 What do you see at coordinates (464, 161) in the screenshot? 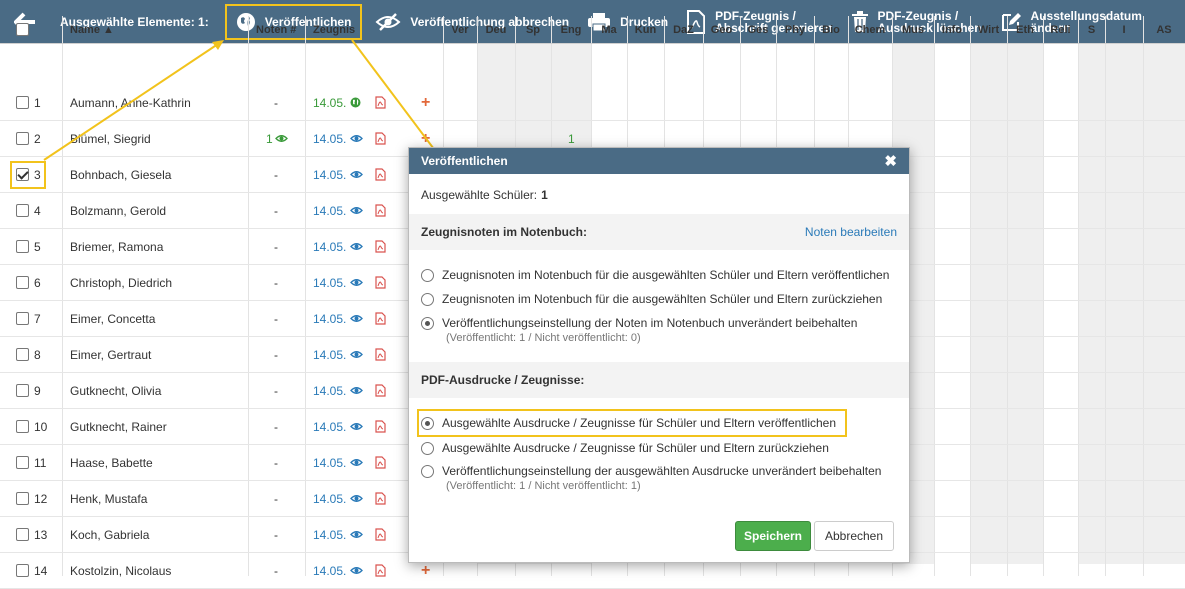
I see `dialog-title: Veröffentlichen` at bounding box center [464, 161].